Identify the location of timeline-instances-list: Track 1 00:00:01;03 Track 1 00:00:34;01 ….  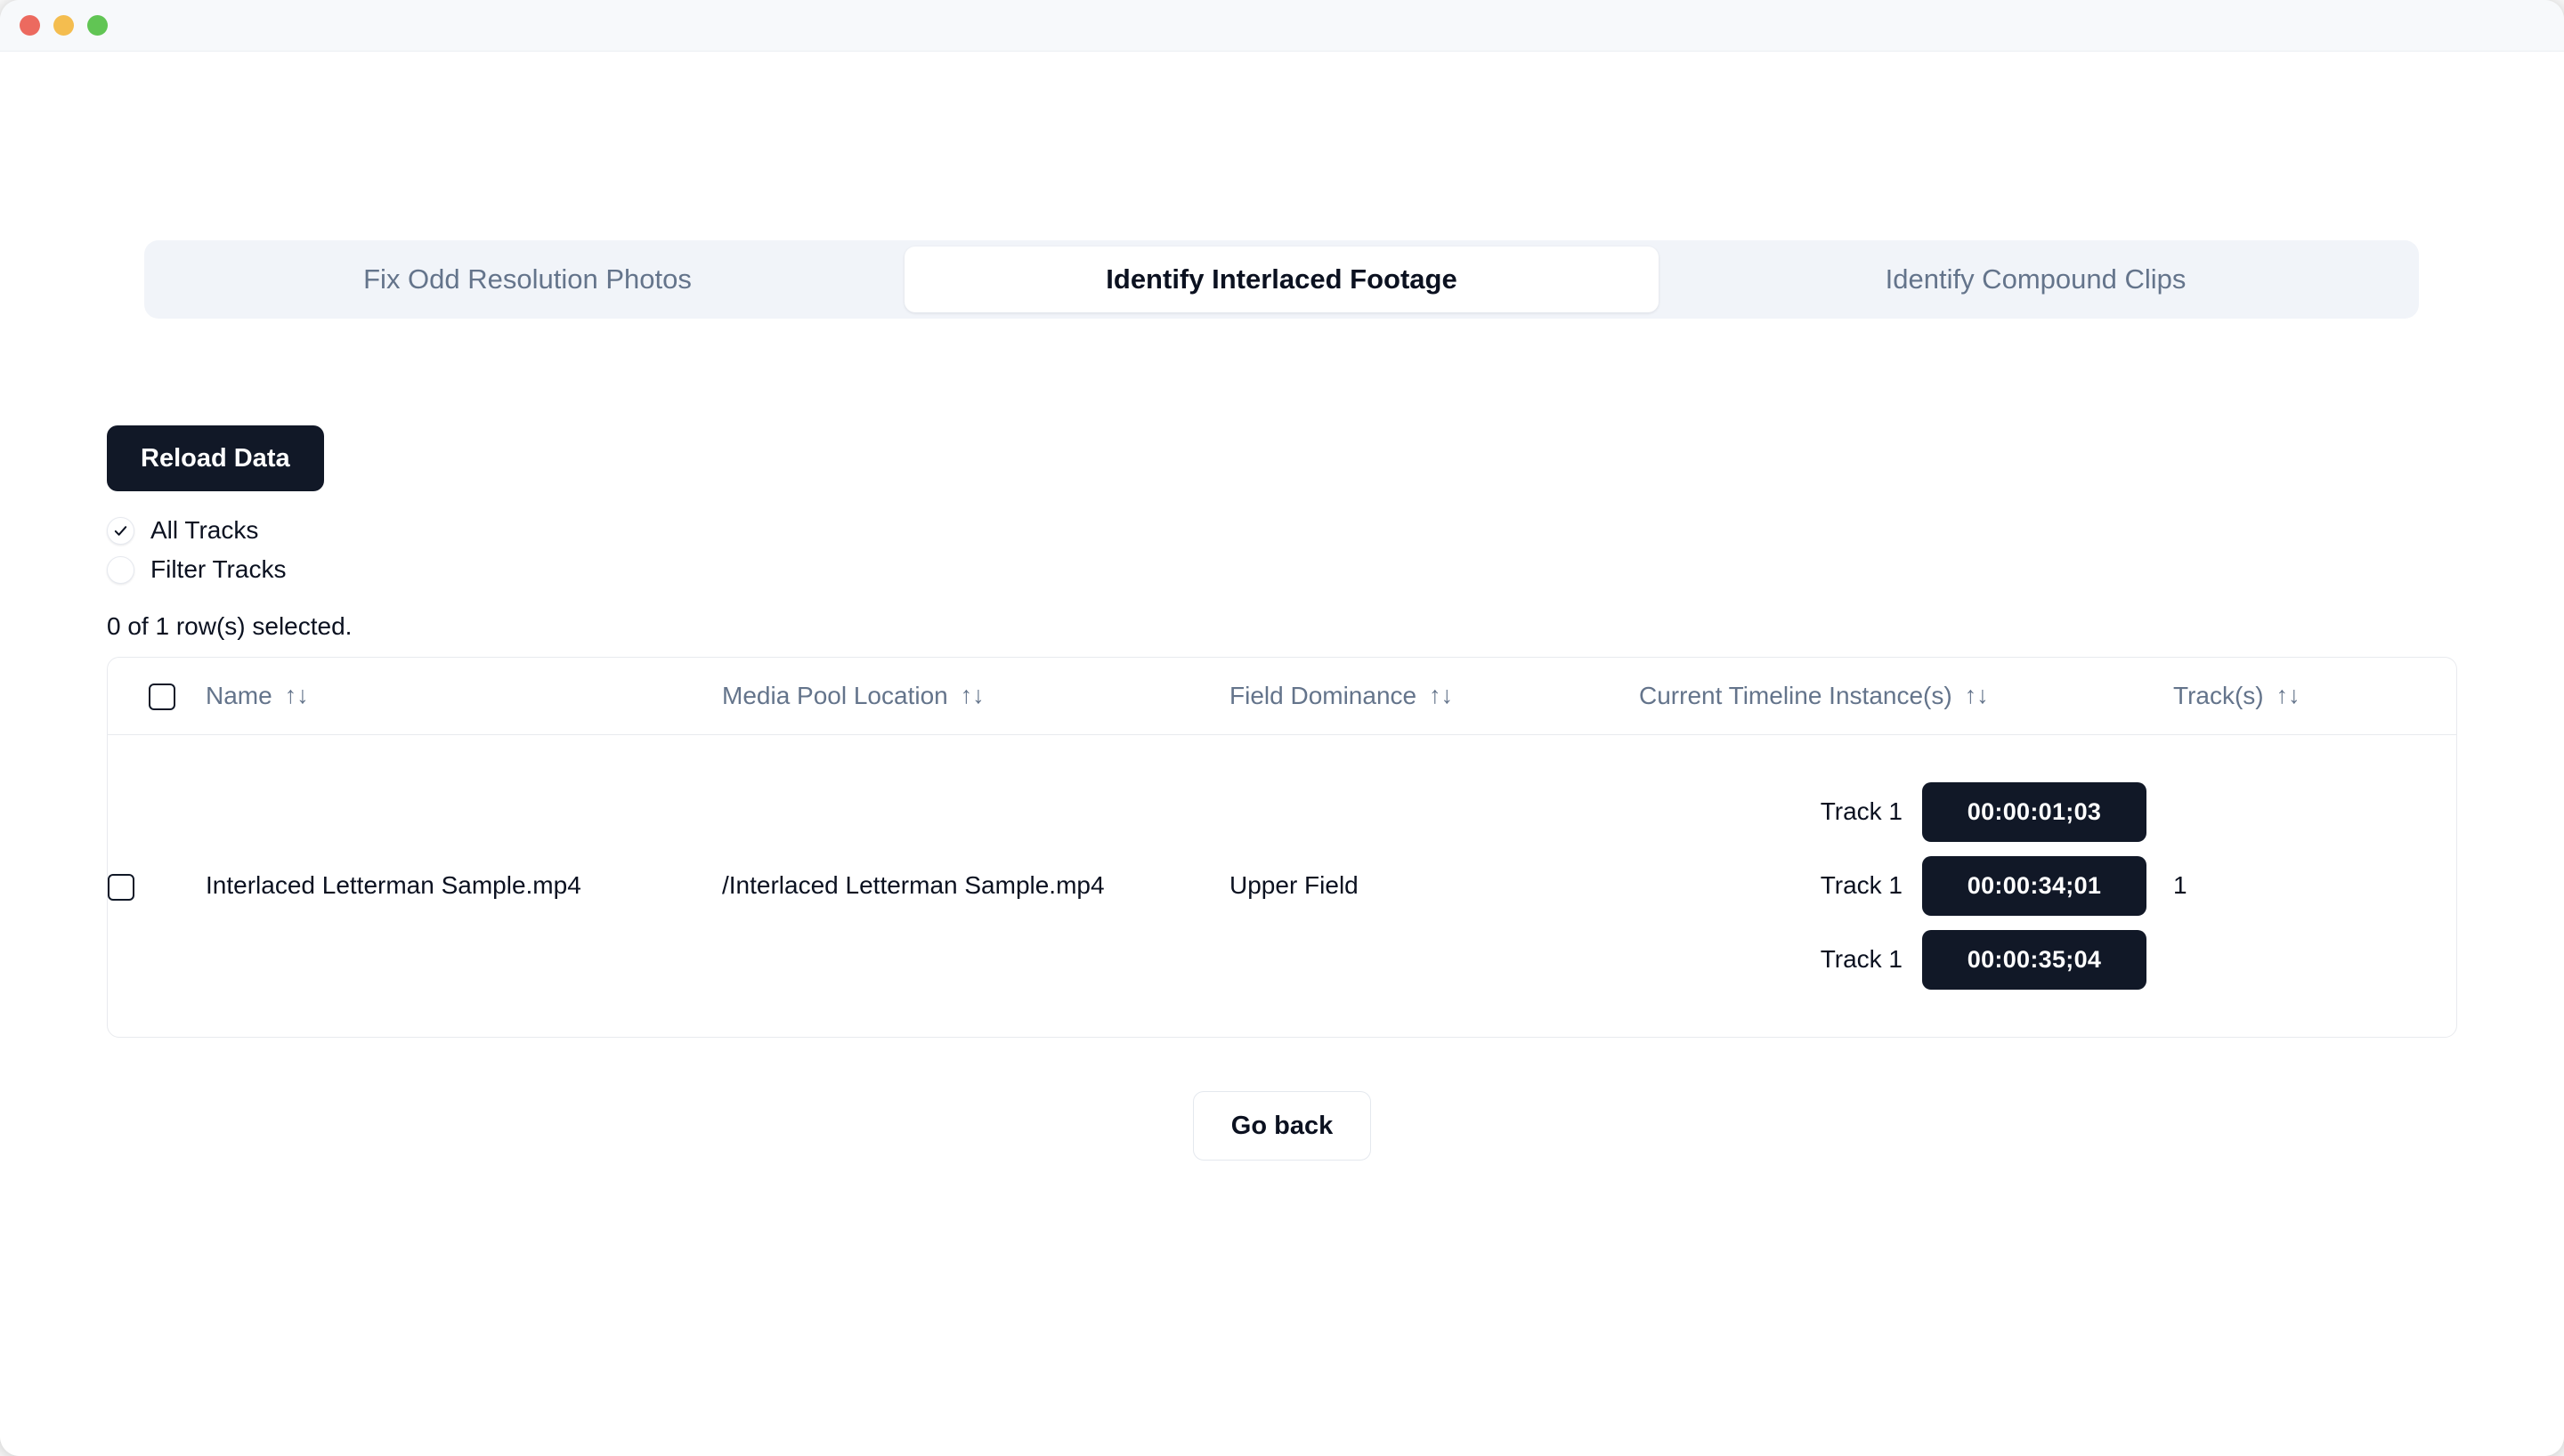
(1906, 885).